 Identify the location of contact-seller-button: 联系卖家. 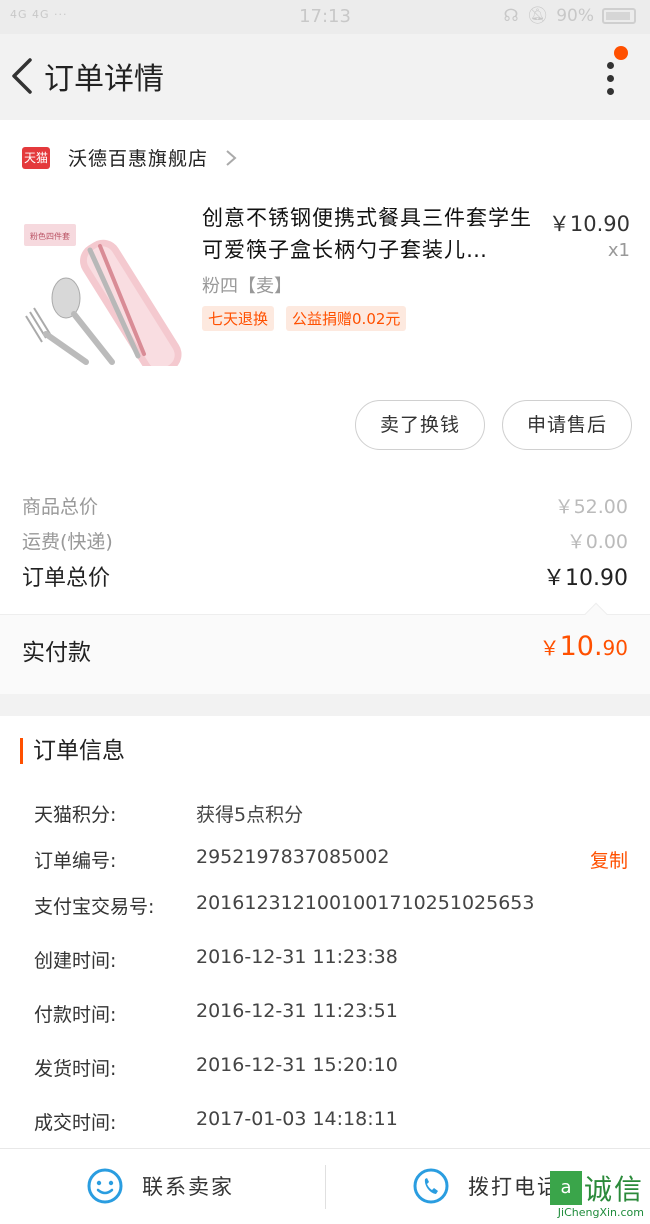
(160, 1186).